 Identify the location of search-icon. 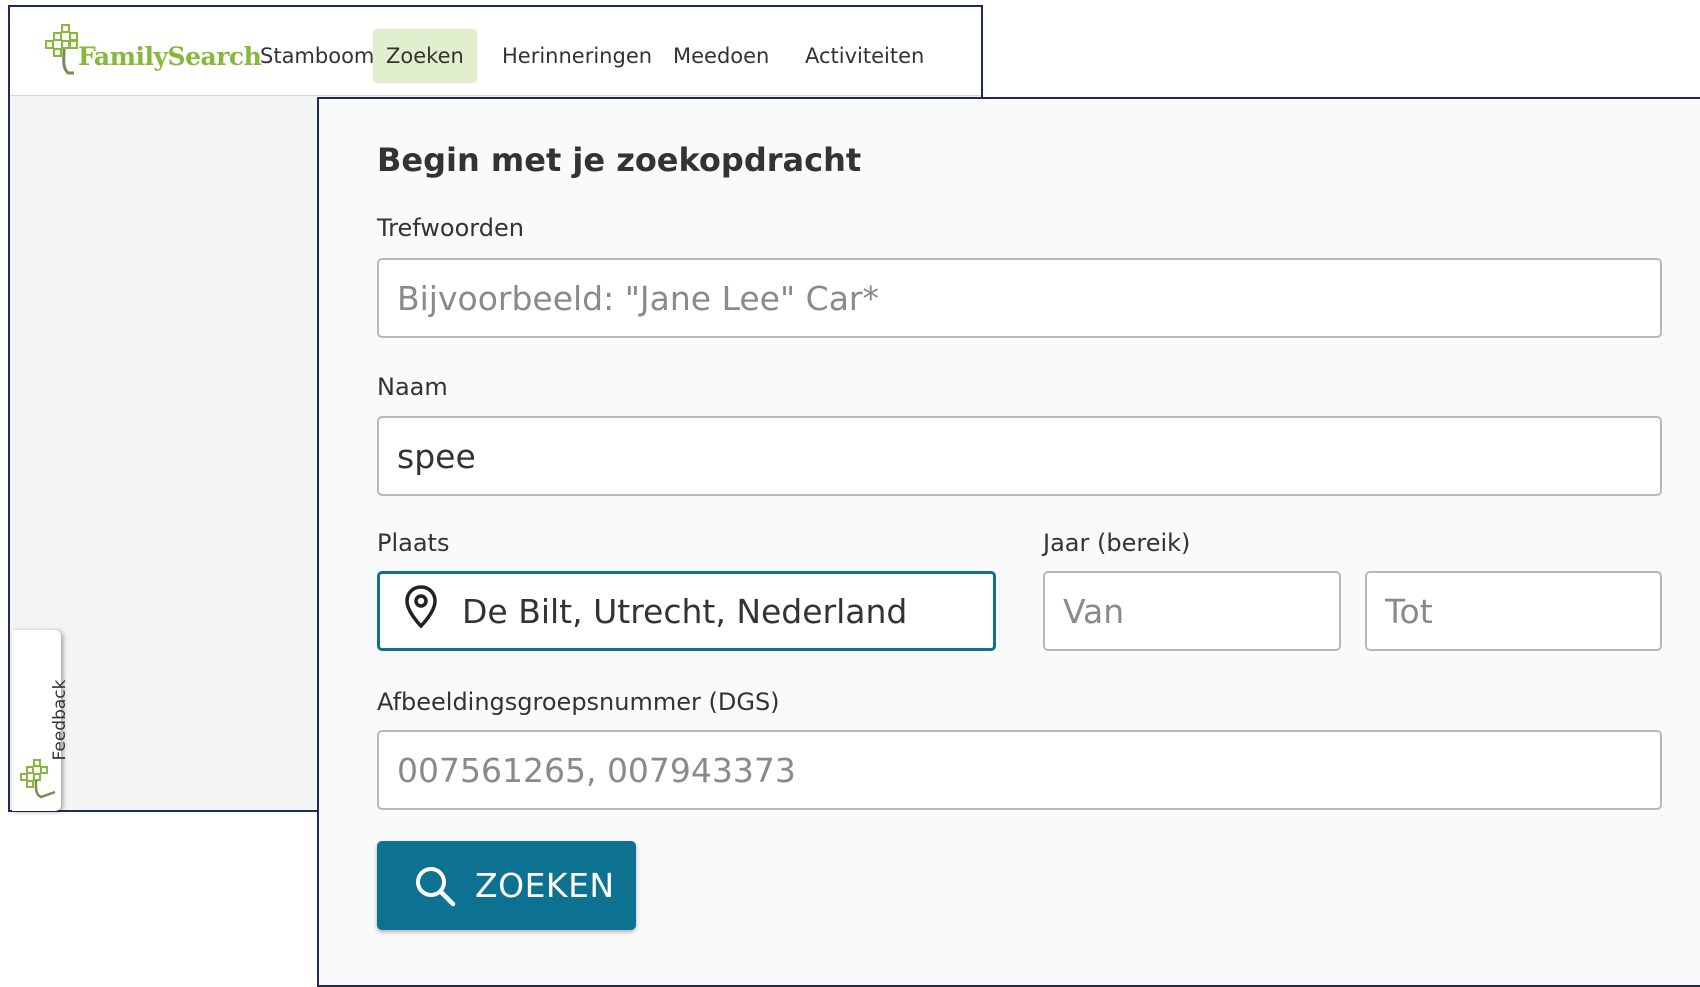
(436, 886).